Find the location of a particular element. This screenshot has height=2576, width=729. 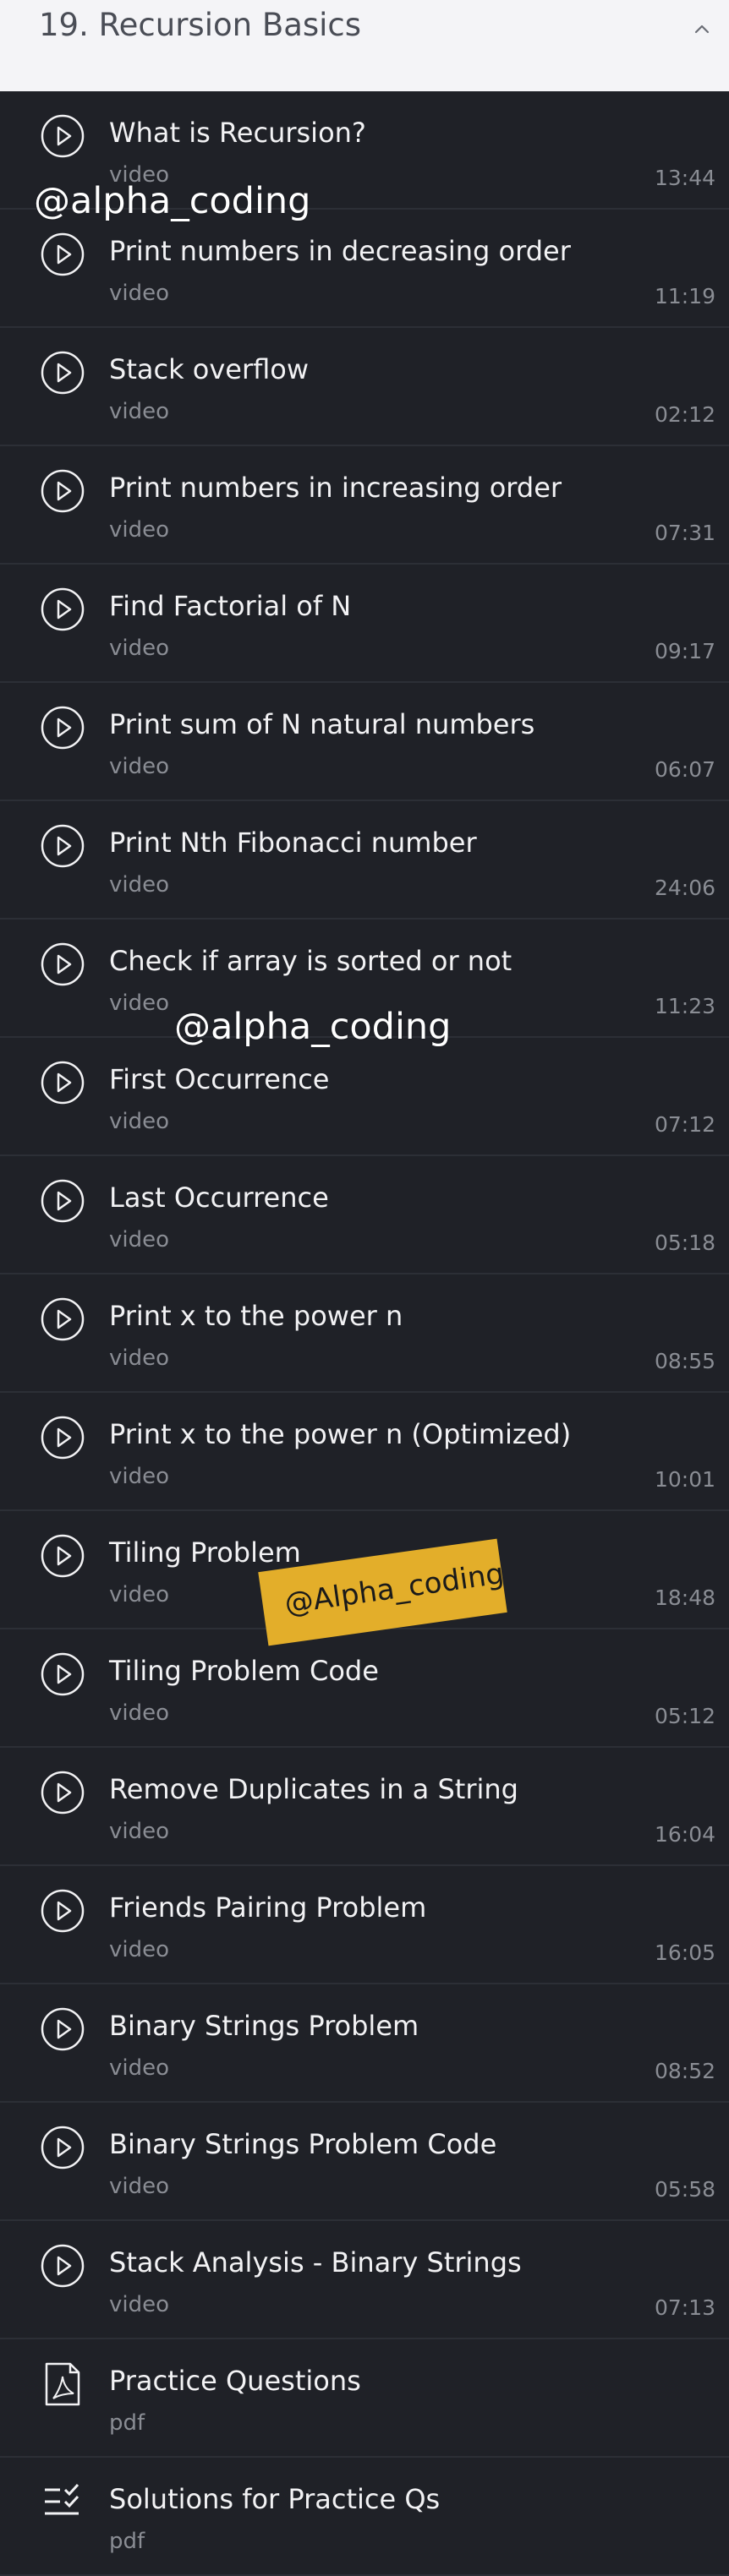

lecture-item: Print Nth Fibonacci number video 24:06 is located at coordinates (364, 860).